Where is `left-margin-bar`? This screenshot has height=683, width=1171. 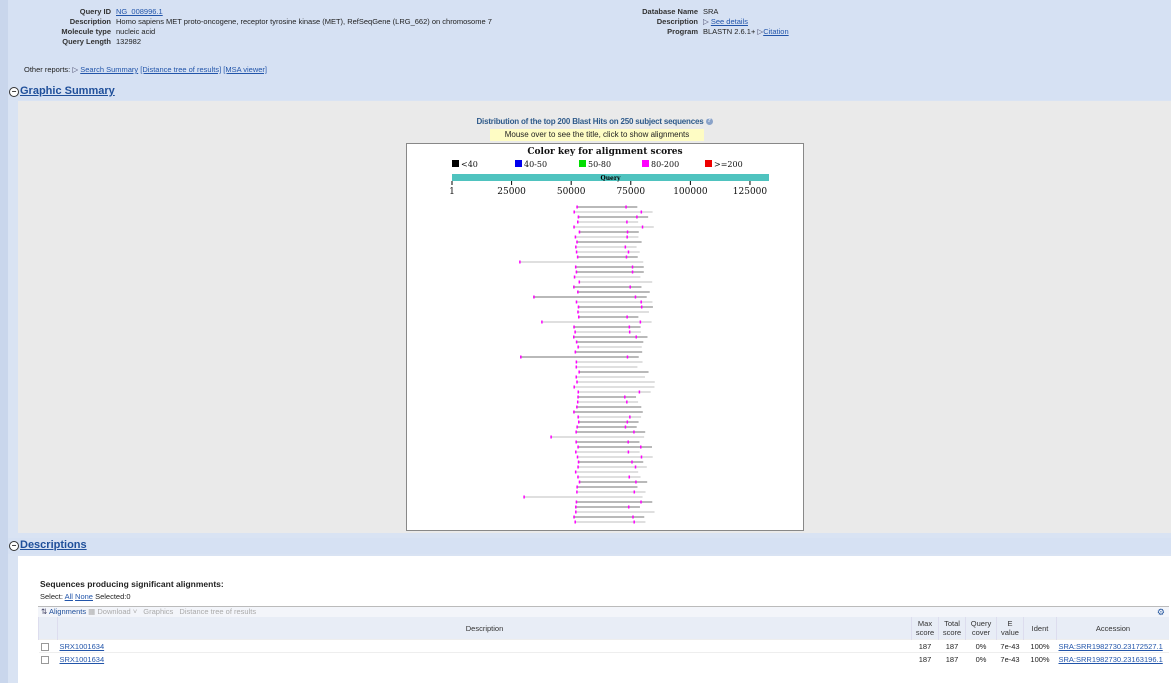 left-margin-bar is located at coordinates (4, 341).